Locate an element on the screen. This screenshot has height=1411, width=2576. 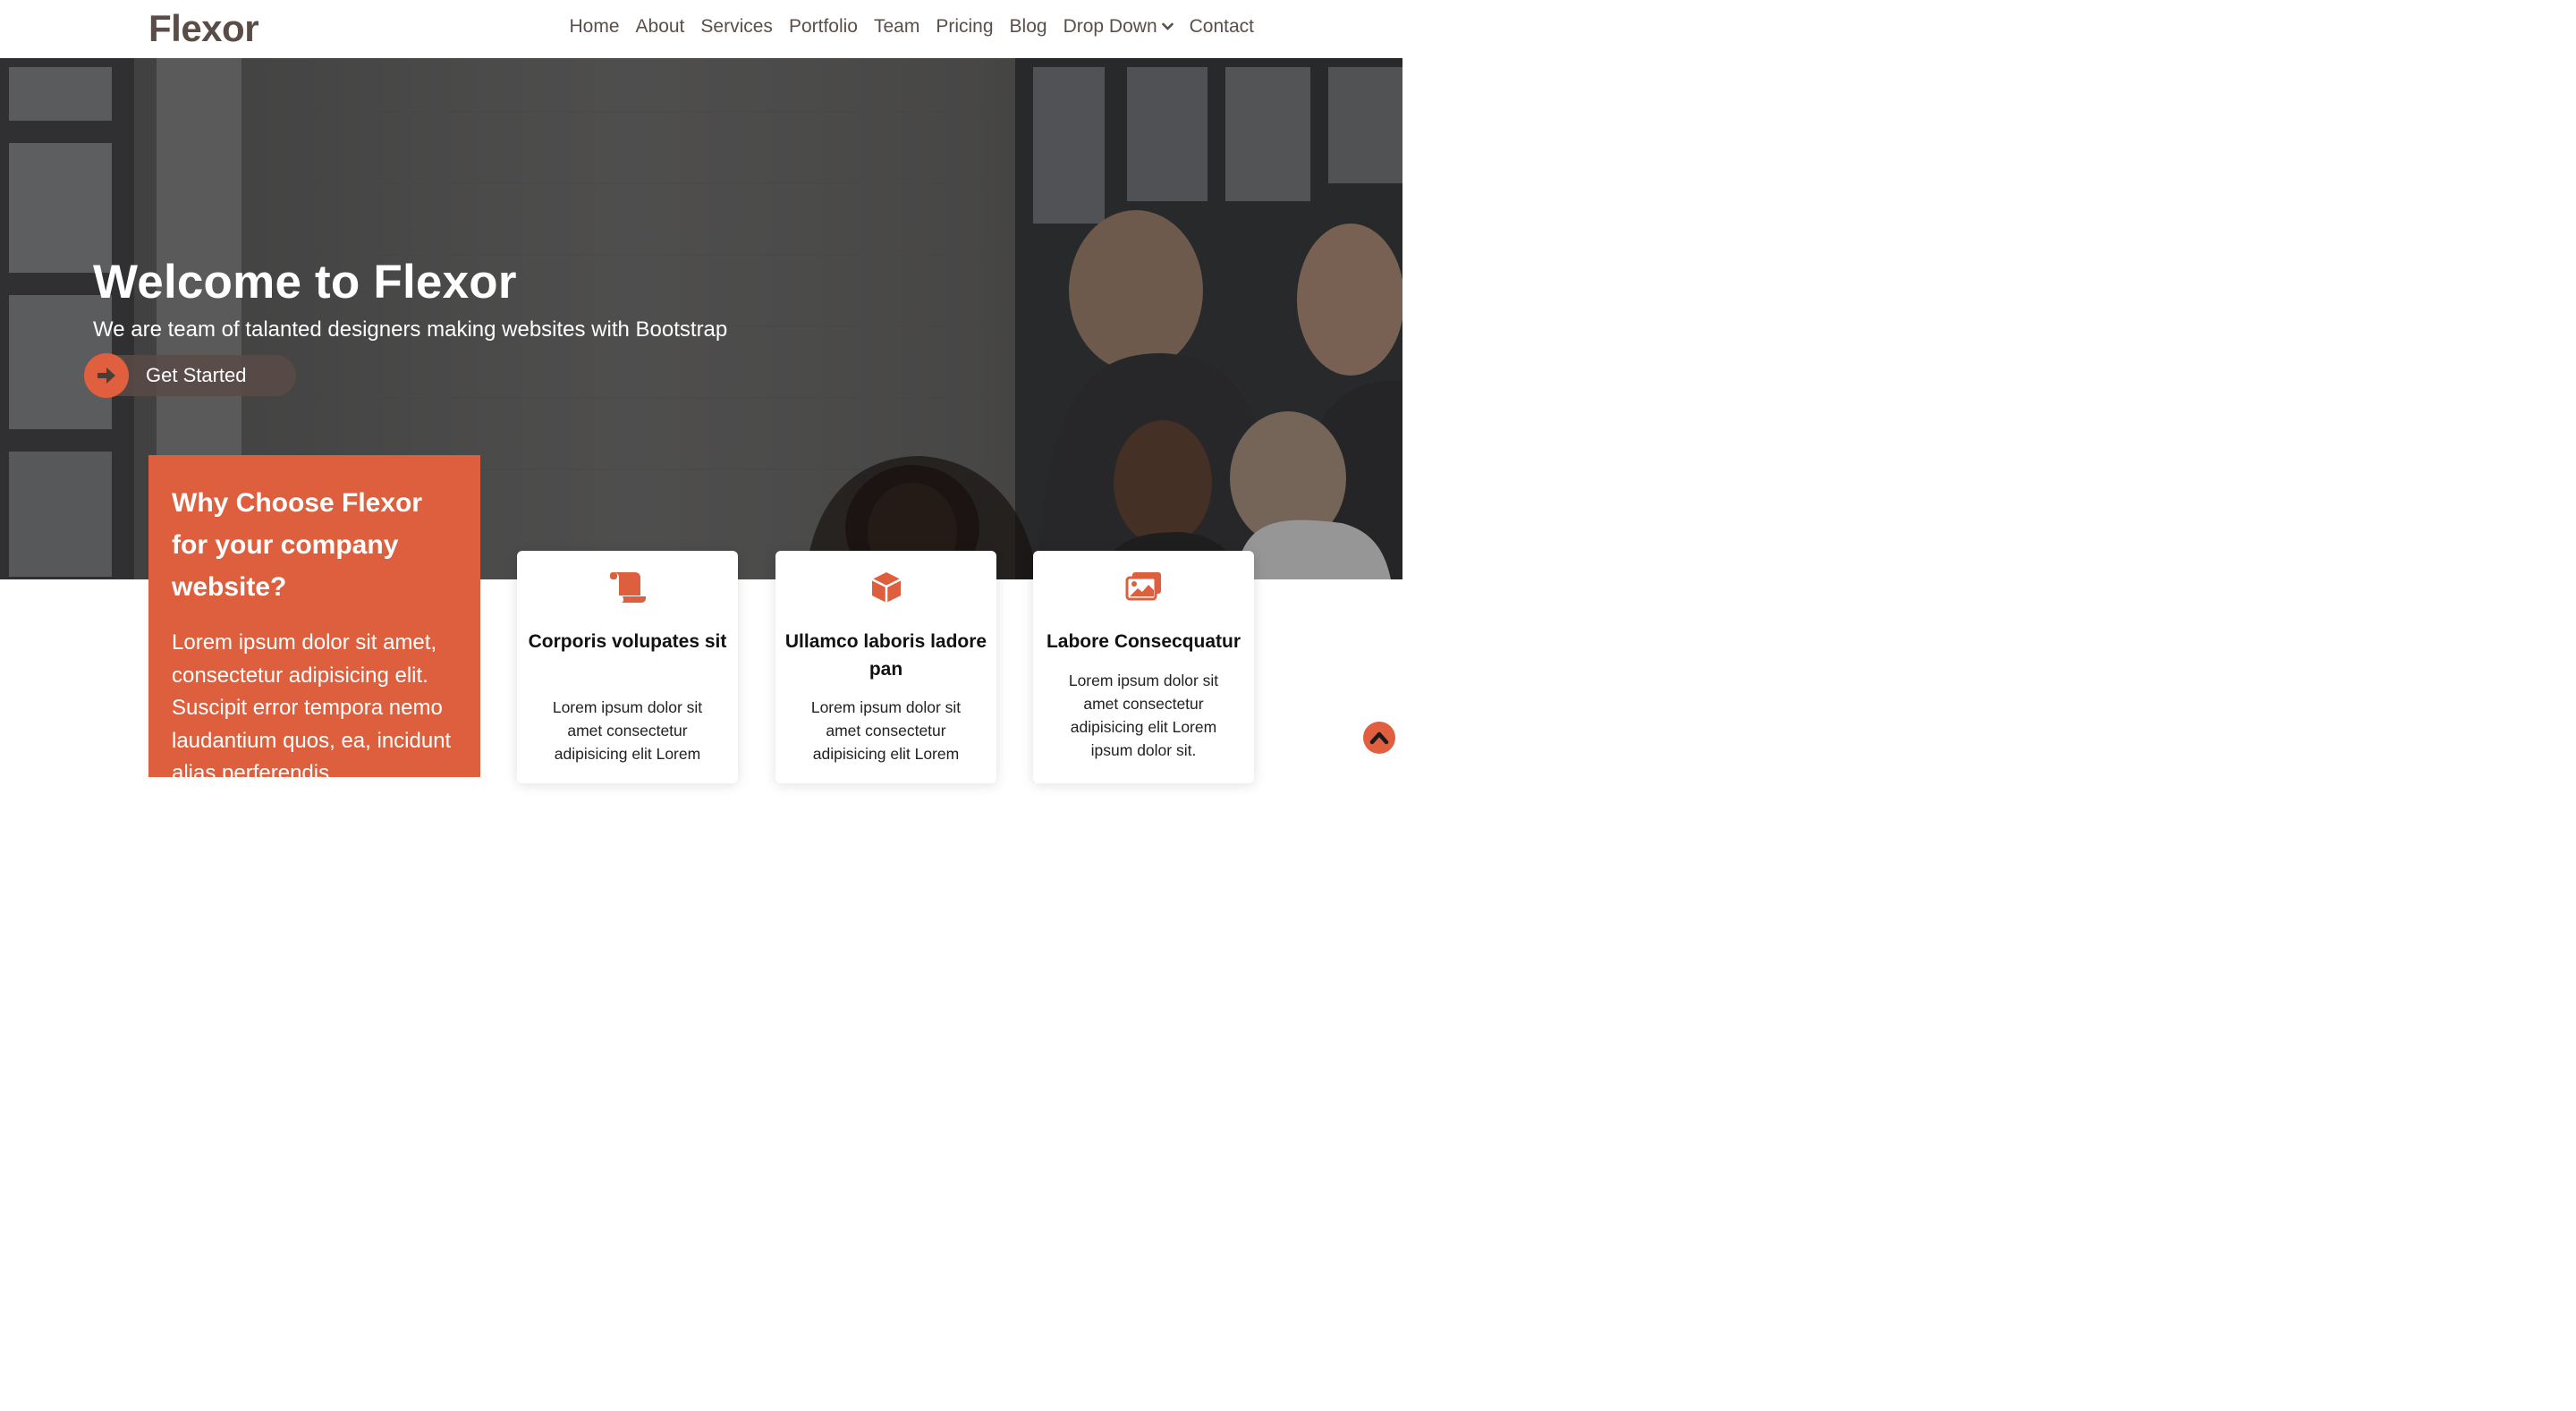
nav-home: Home is located at coordinates (594, 27).